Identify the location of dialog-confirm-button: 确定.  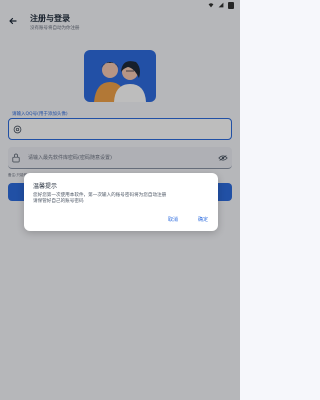
(203, 219).